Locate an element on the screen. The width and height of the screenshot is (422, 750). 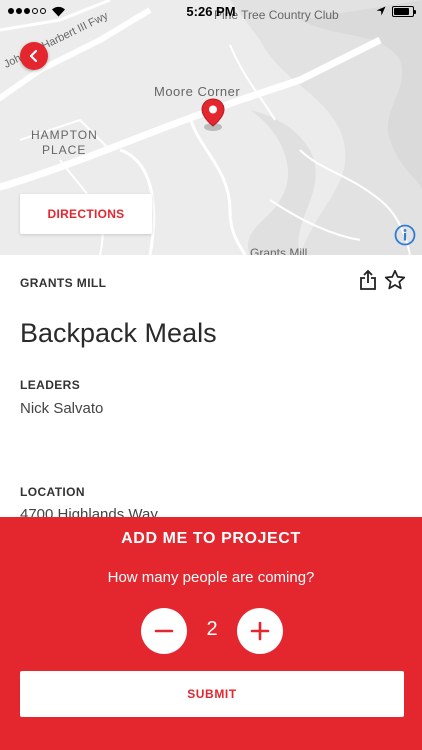
battery-icon is located at coordinates (404, 11).